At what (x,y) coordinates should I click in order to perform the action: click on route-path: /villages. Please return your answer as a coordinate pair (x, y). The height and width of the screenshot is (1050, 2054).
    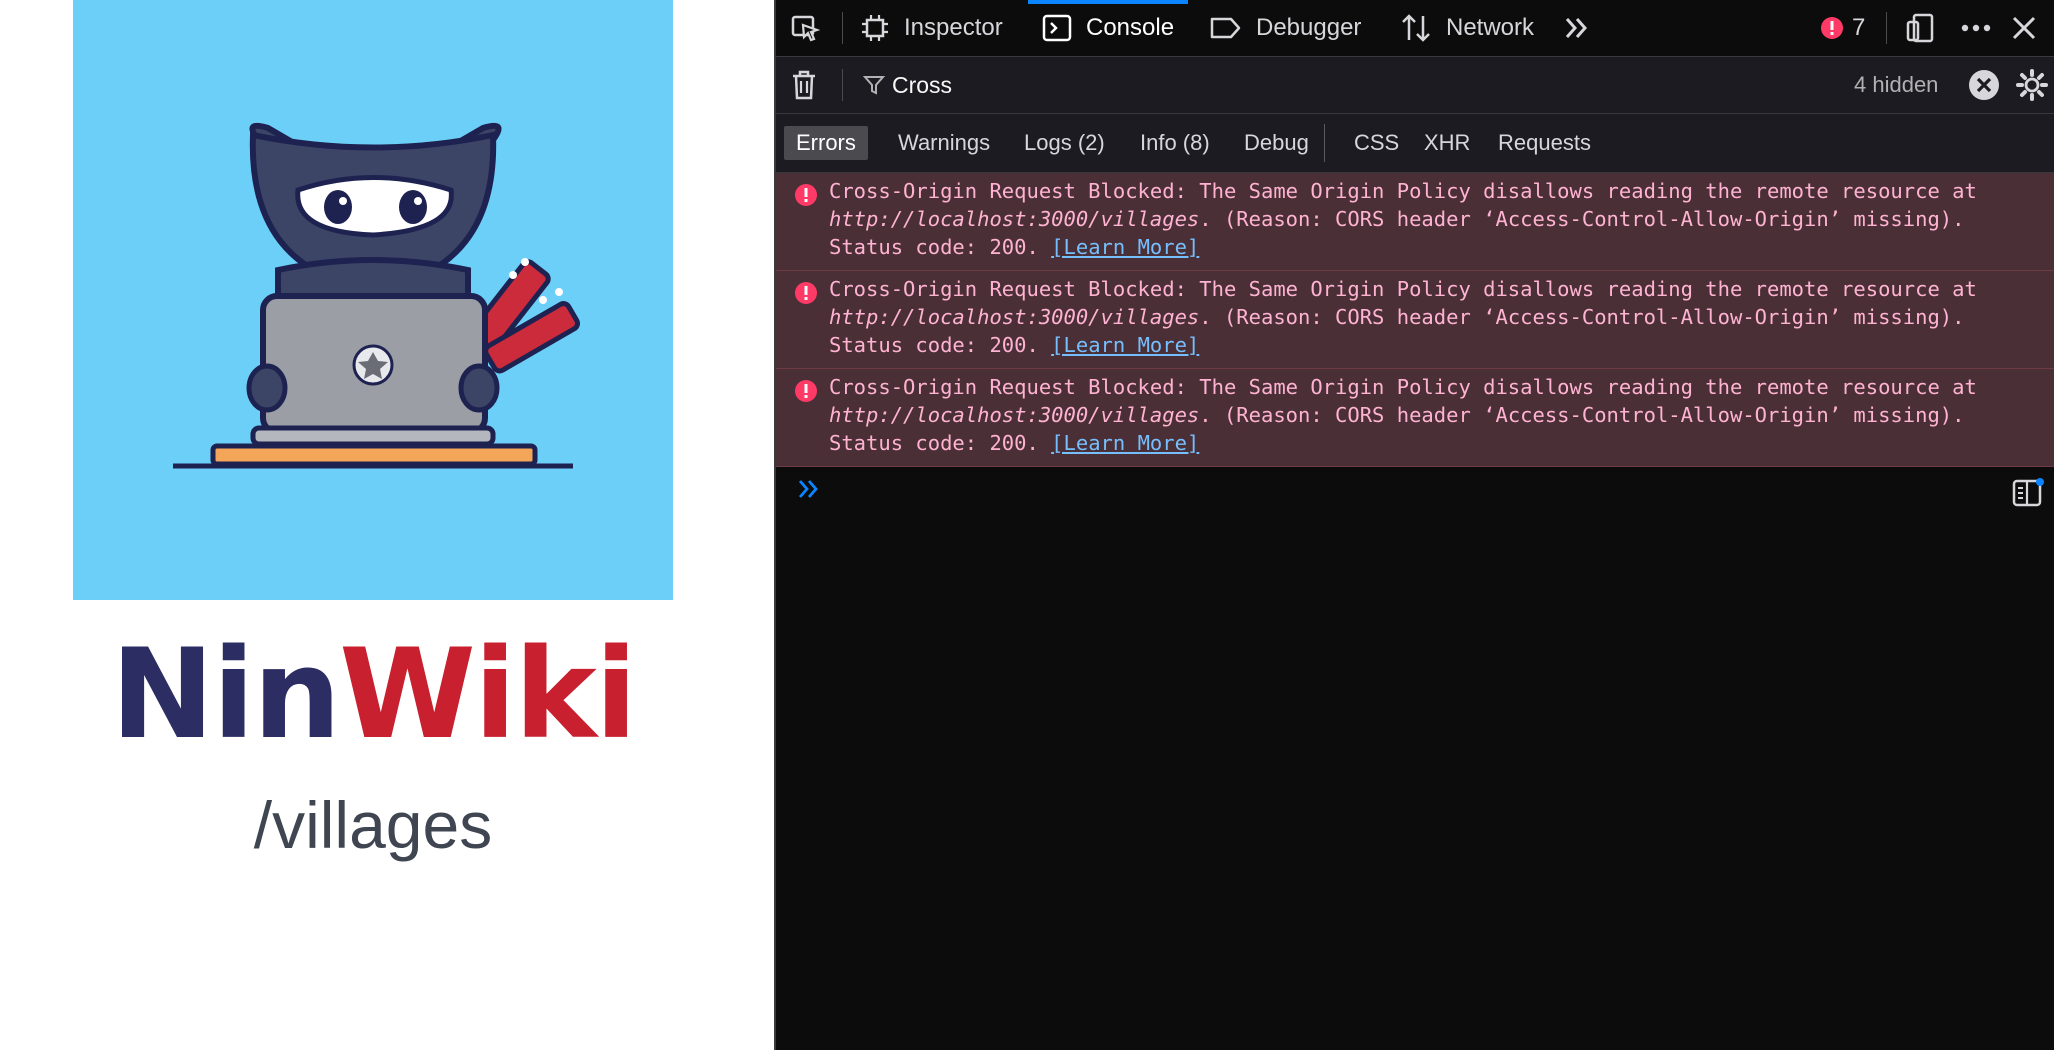
    Looking at the image, I should click on (373, 825).